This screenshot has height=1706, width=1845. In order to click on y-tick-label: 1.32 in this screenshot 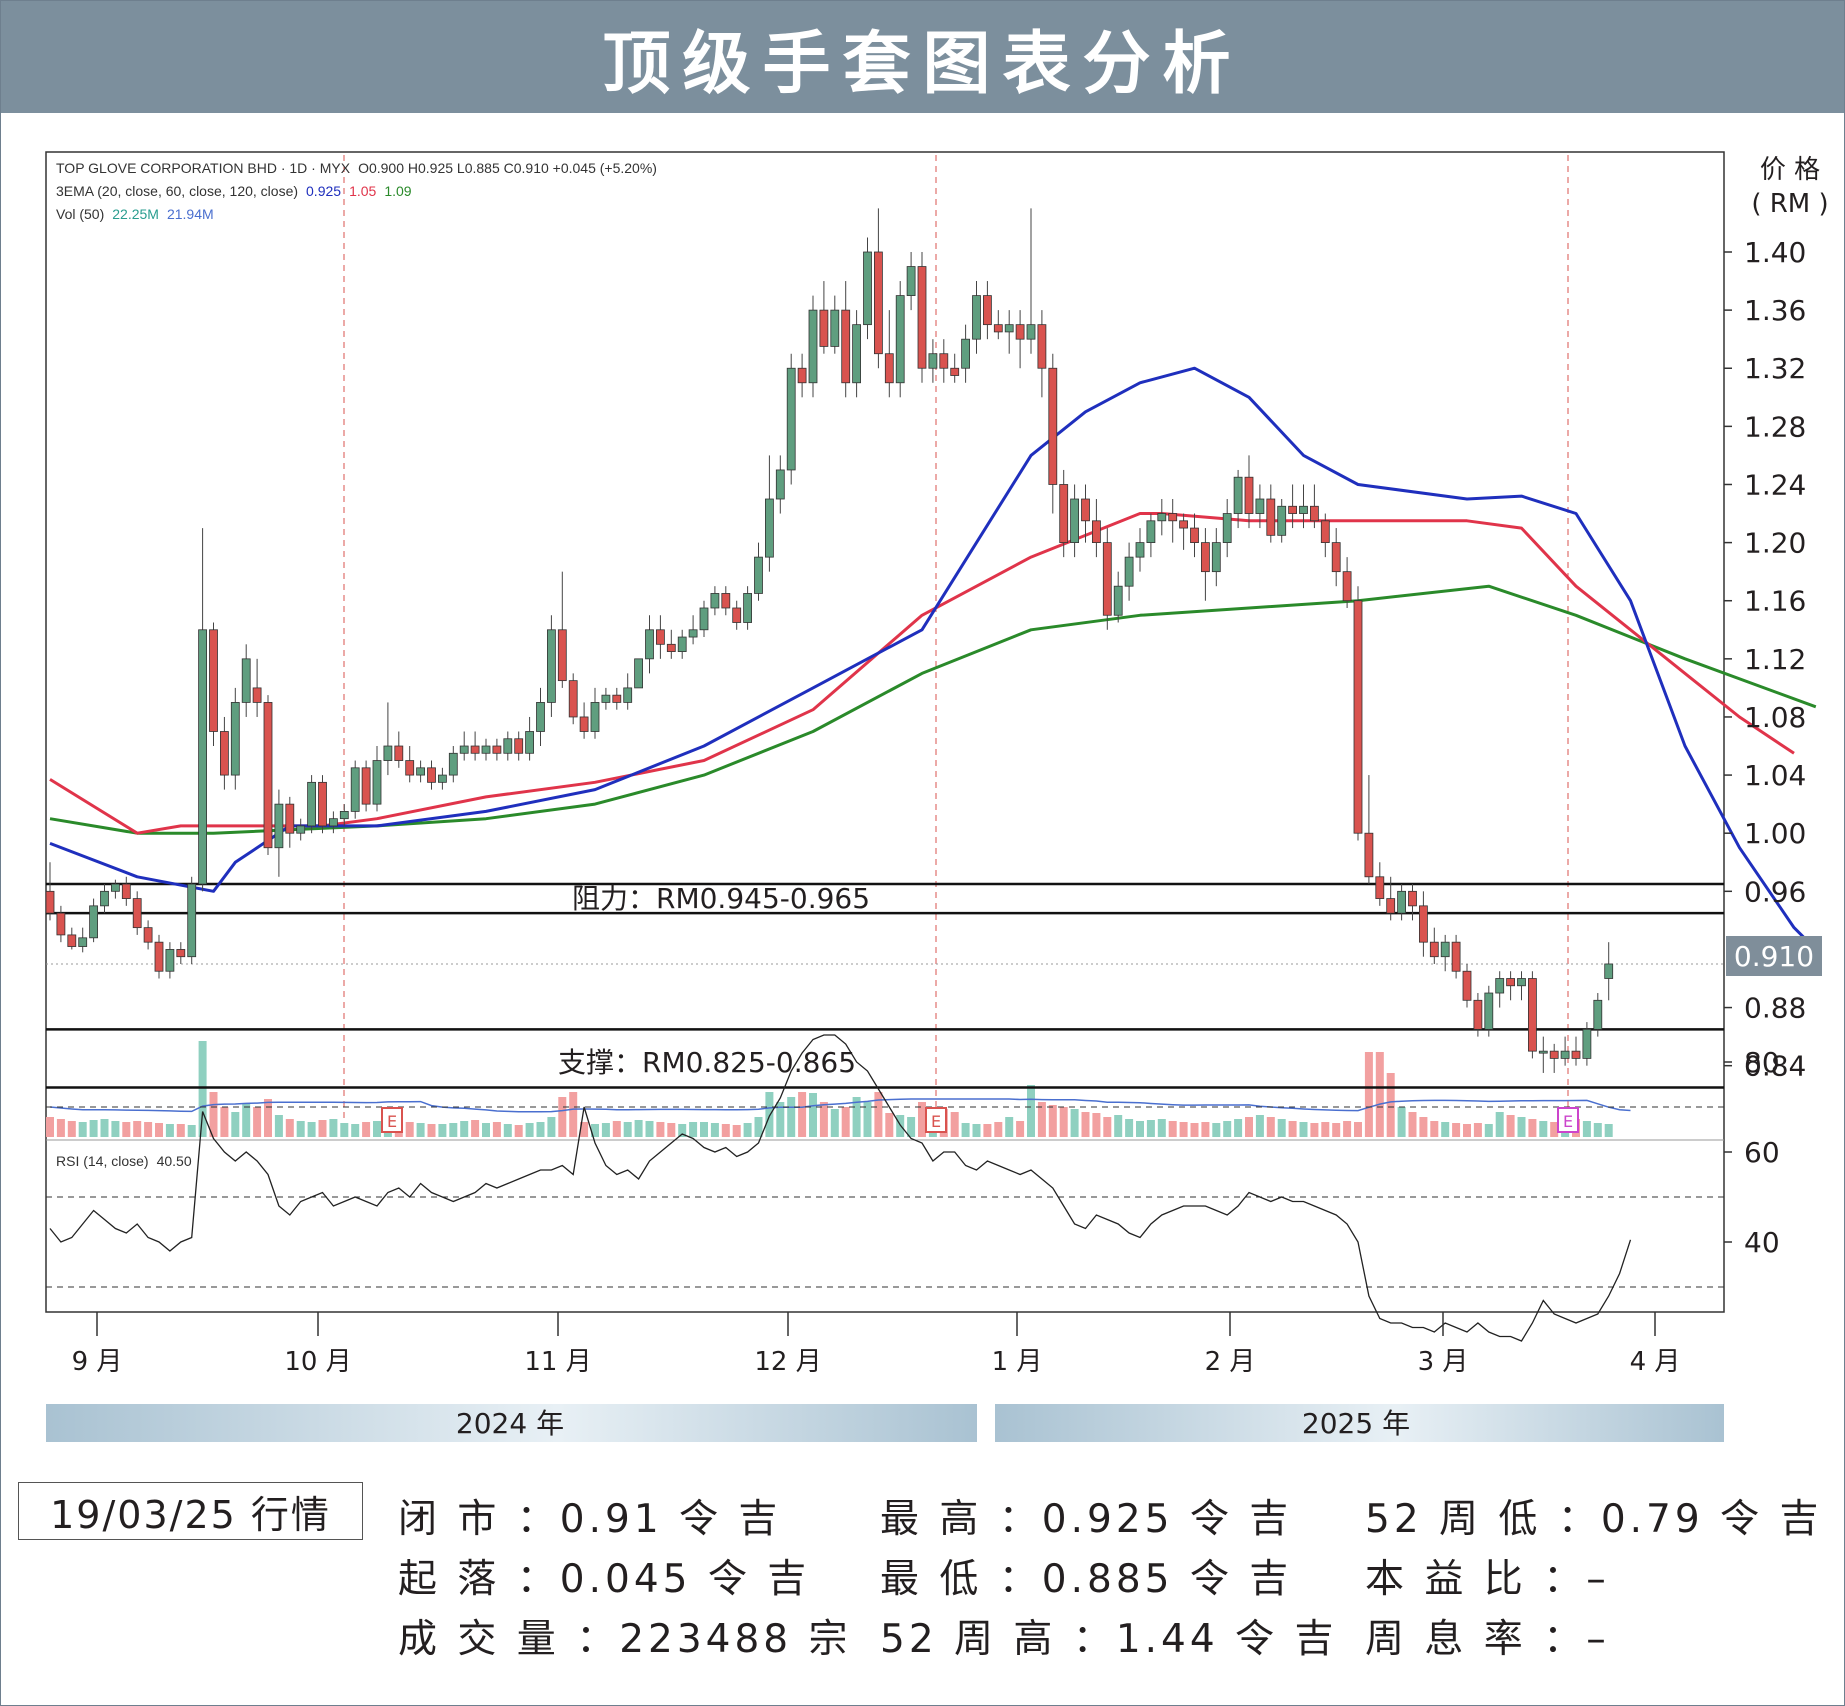, I will do `click(1775, 368)`.